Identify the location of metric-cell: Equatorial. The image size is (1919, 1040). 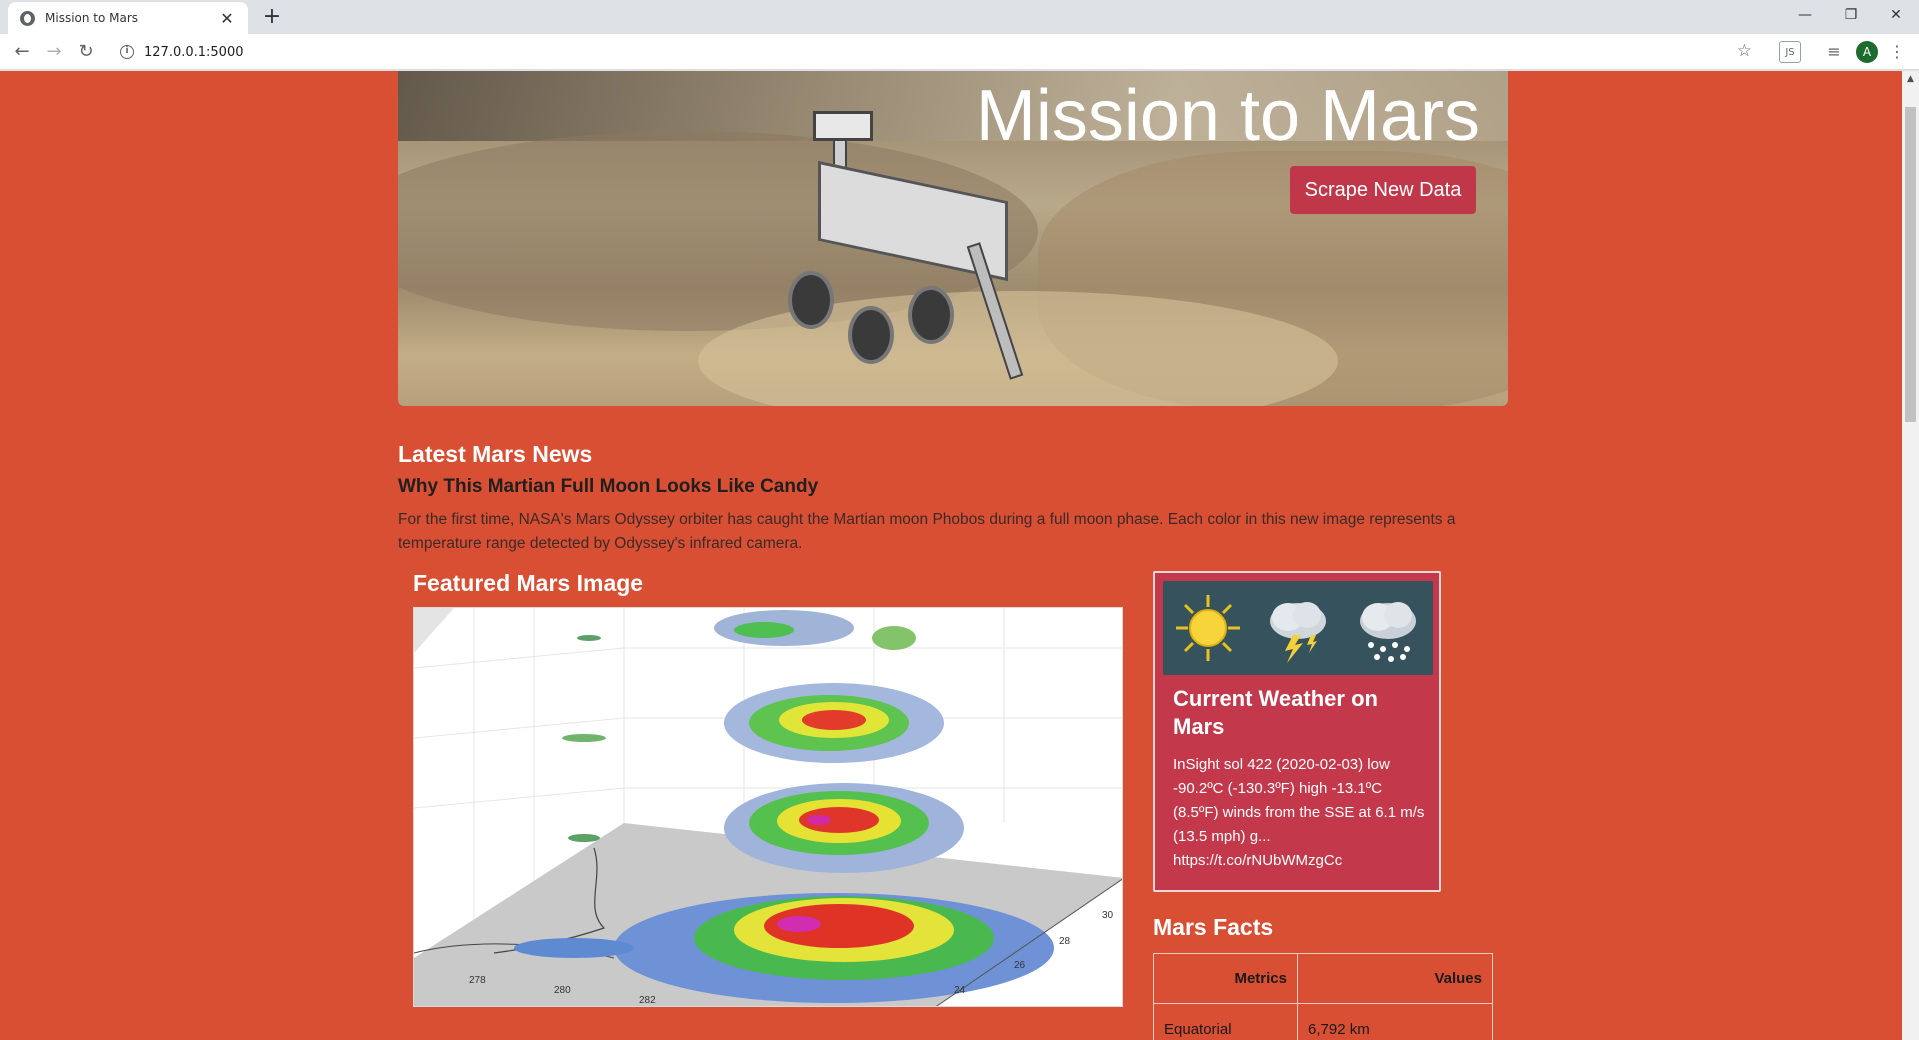
(1225, 1021).